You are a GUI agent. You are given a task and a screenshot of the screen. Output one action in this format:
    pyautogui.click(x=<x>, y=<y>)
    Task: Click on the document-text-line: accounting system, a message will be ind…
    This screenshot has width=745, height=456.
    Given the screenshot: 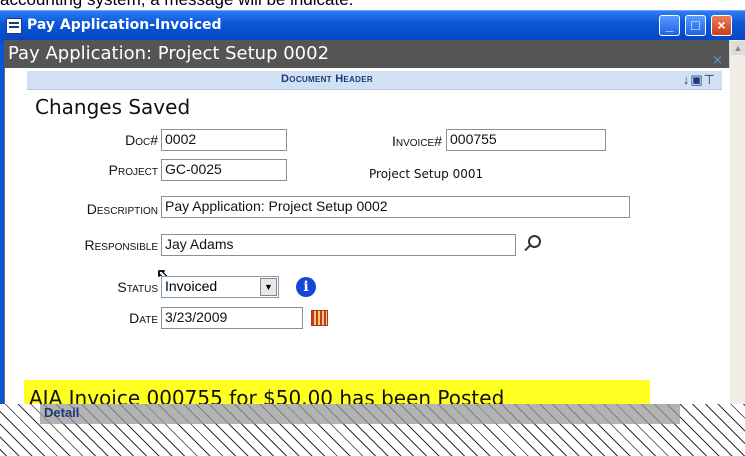 What is the action you would take?
    pyautogui.click(x=372, y=5)
    